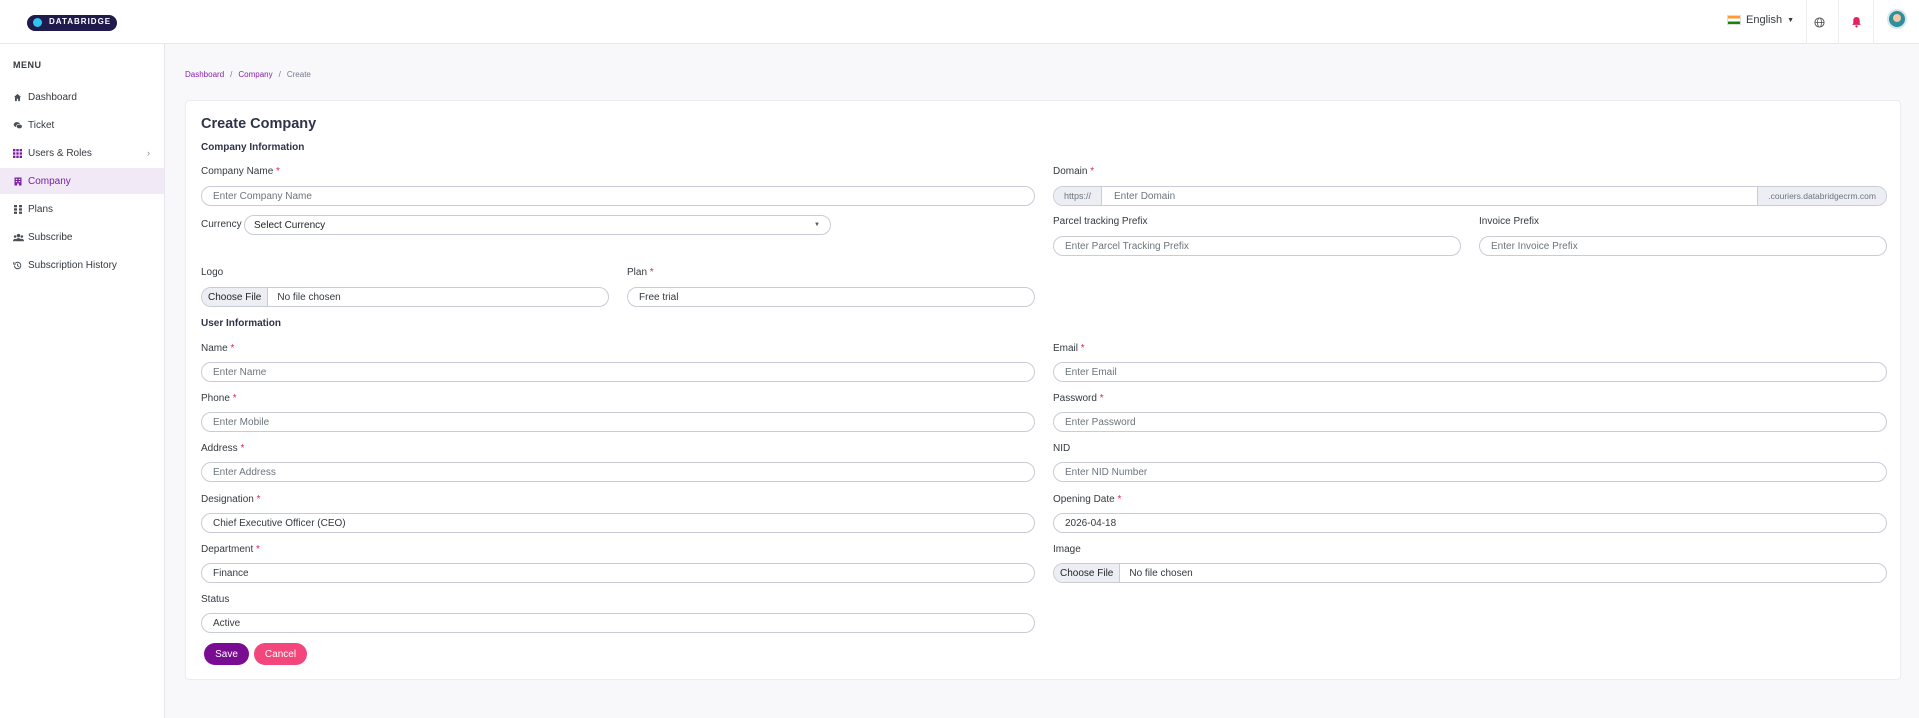  Describe the element at coordinates (537, 225) in the screenshot. I see `currency-select: Select Currency ▼` at that location.